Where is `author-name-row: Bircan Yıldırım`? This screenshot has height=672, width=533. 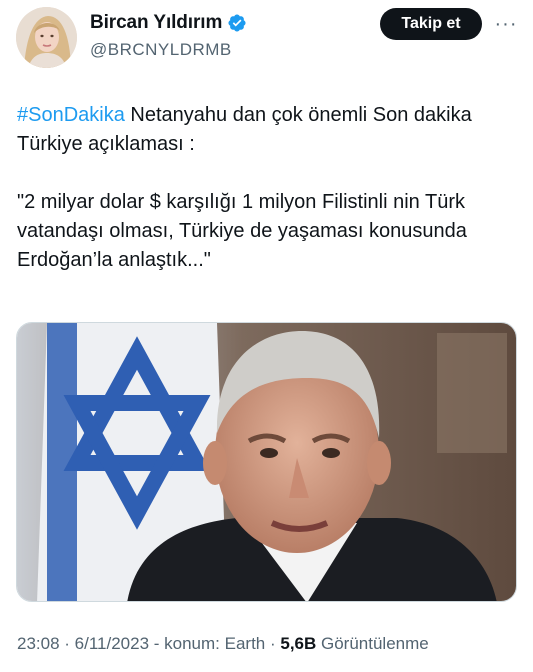
author-name-row: Bircan Yıldırım is located at coordinates (168, 23).